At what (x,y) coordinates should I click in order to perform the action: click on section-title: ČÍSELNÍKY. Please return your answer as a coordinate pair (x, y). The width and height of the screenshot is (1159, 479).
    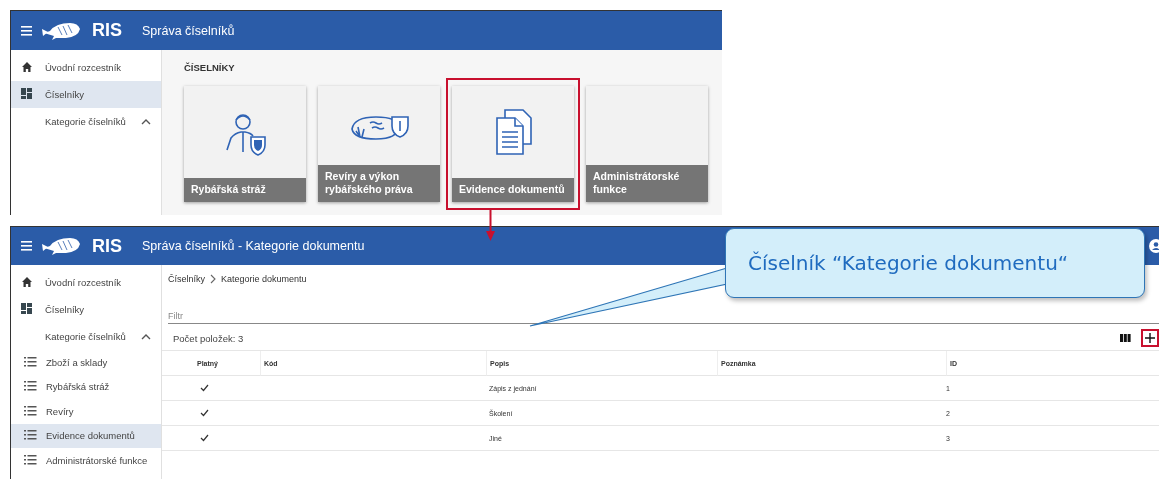
    Looking at the image, I should click on (210, 67).